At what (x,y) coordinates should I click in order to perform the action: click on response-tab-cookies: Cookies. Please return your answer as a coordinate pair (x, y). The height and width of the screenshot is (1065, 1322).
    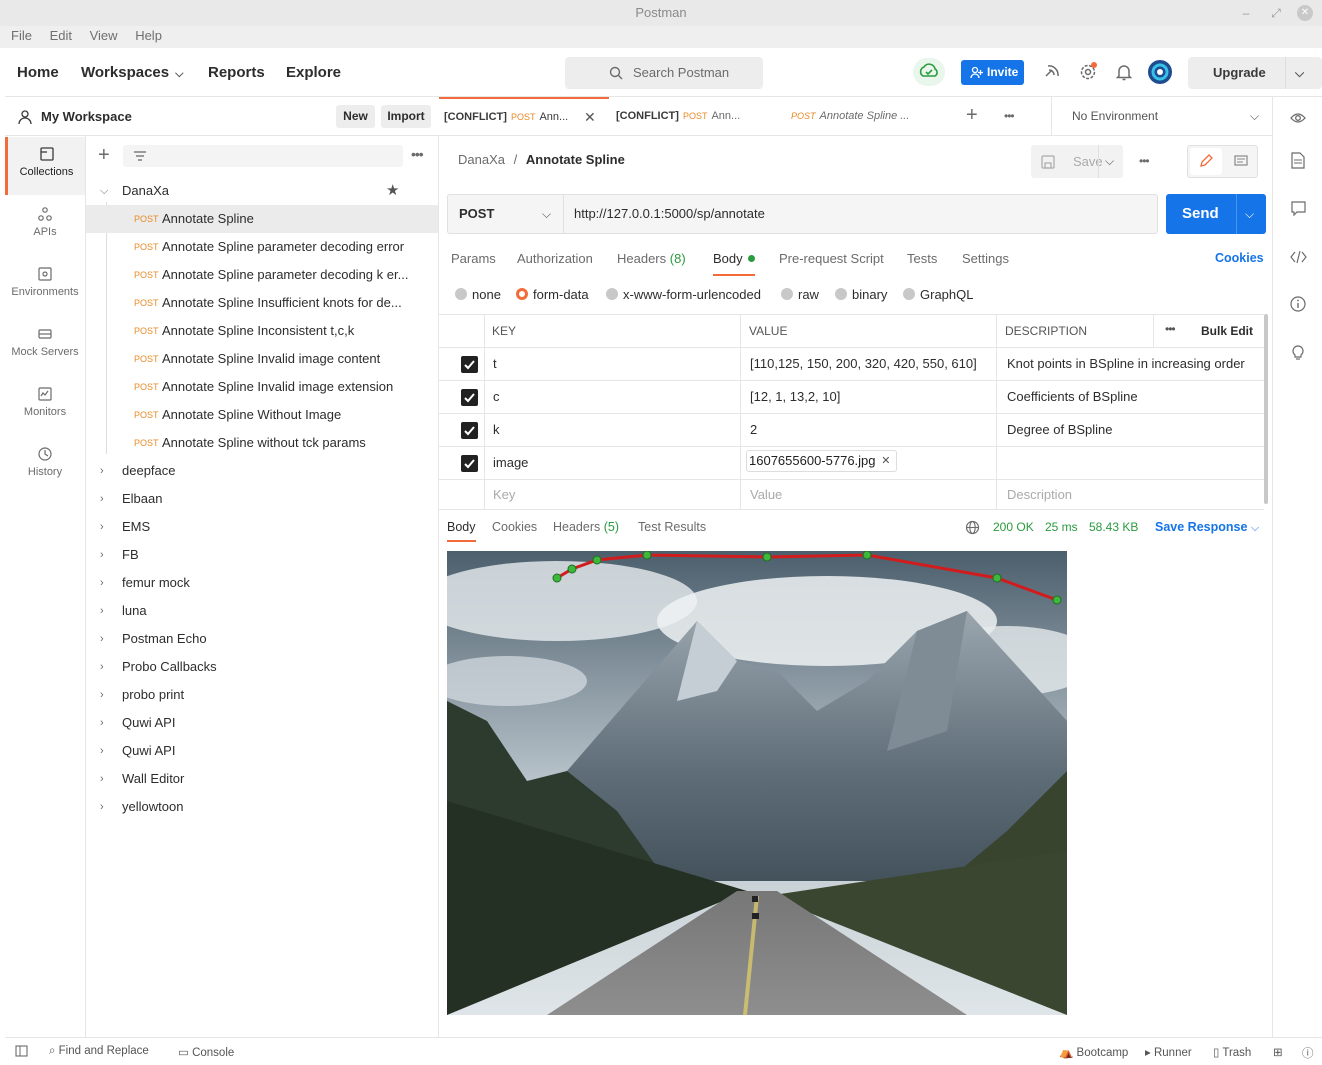
    Looking at the image, I should click on (514, 527).